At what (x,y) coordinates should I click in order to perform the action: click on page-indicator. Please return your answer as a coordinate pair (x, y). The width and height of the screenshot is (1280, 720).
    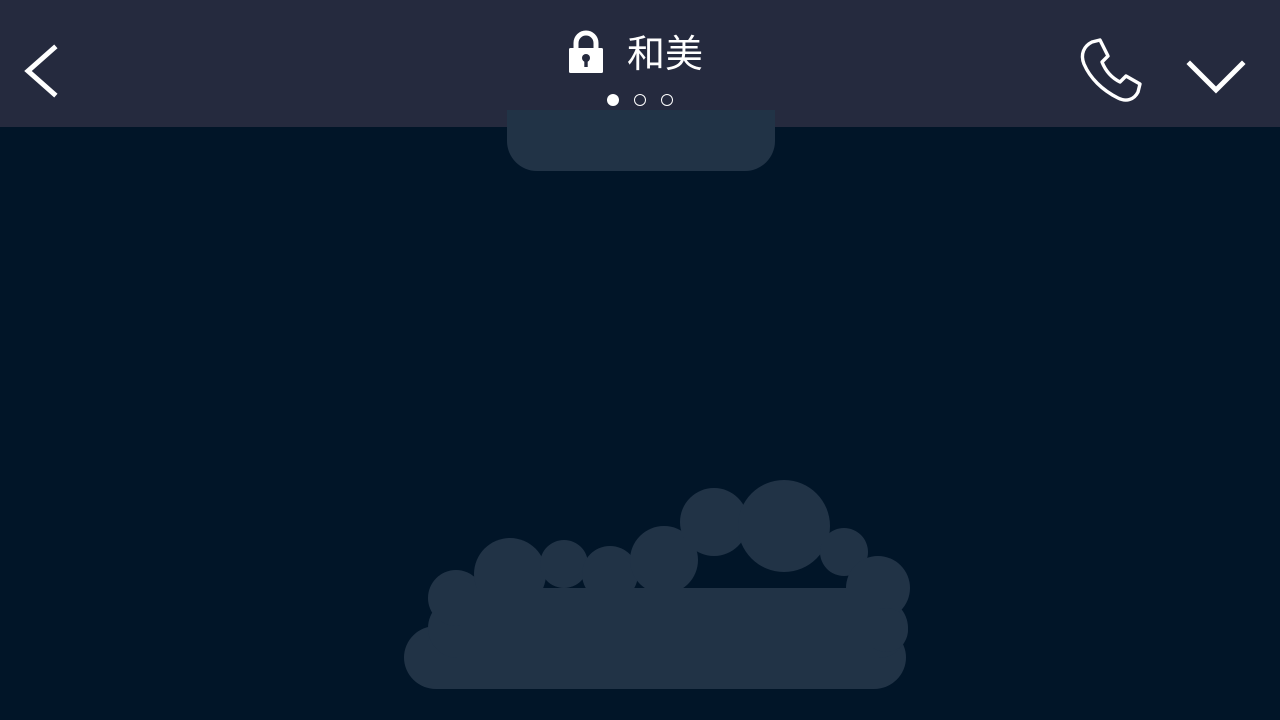
    Looking at the image, I should click on (641, 101).